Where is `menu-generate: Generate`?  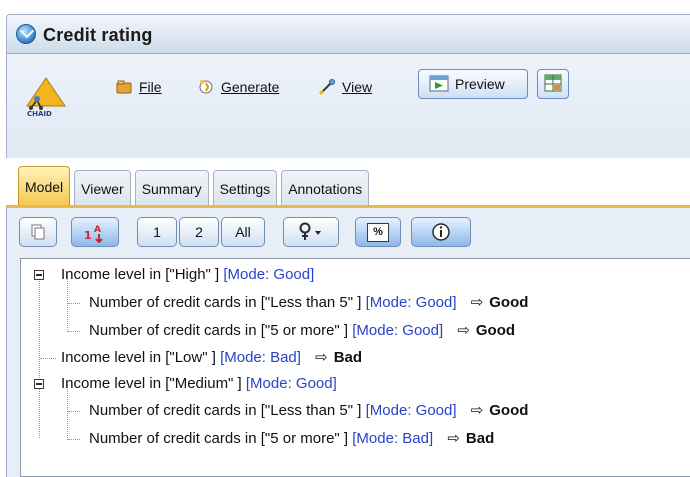 menu-generate: Generate is located at coordinates (238, 87).